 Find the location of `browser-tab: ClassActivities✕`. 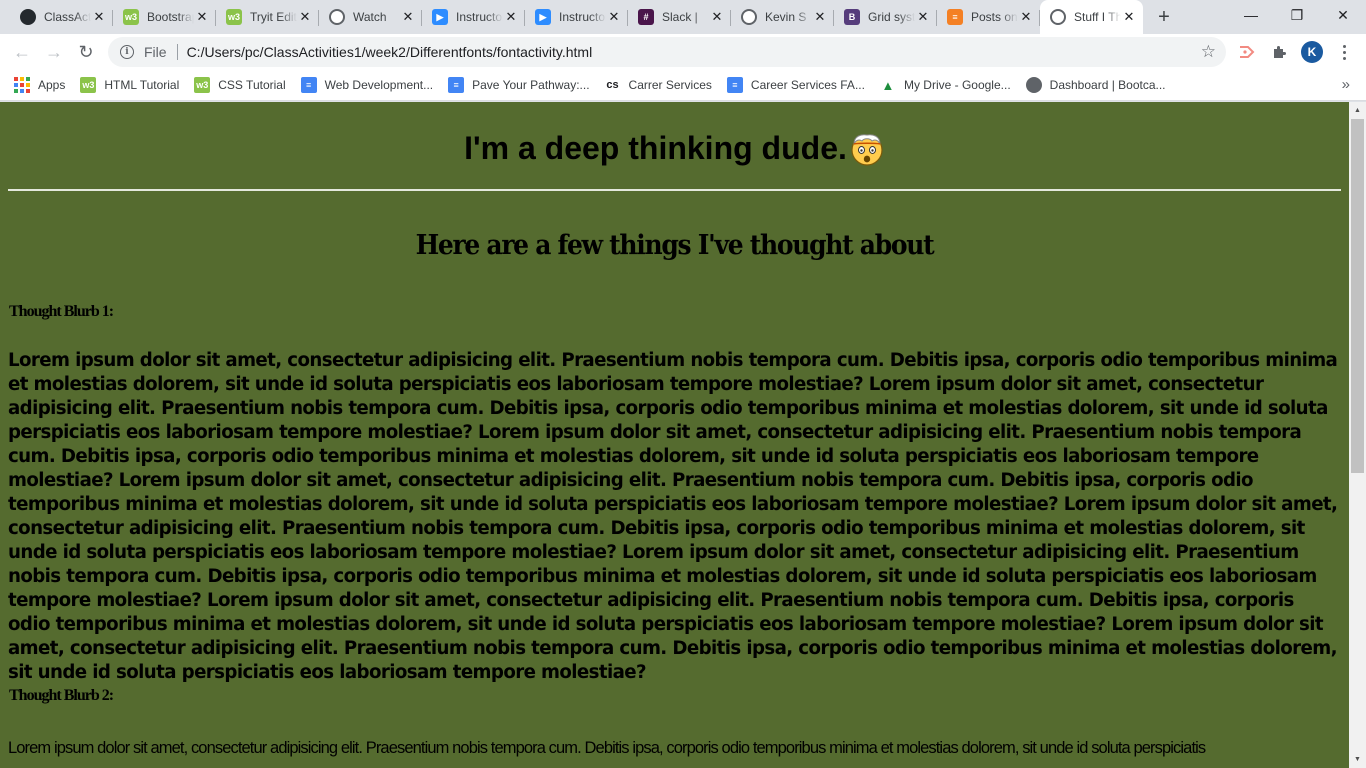

browser-tab: ClassActivities✕ is located at coordinates (61, 17).